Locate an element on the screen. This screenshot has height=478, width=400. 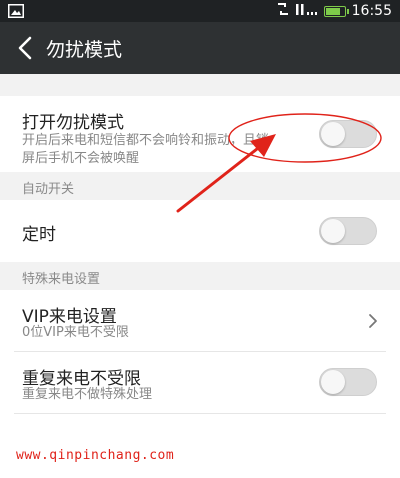
status-bar: 16:55 is located at coordinates (200, 11).